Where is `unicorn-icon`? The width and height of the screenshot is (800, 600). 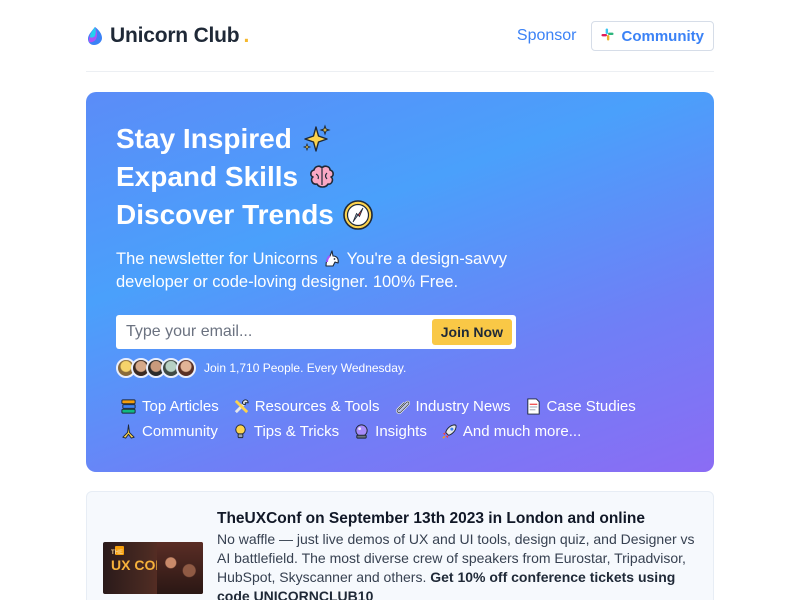 unicorn-icon is located at coordinates (332, 258).